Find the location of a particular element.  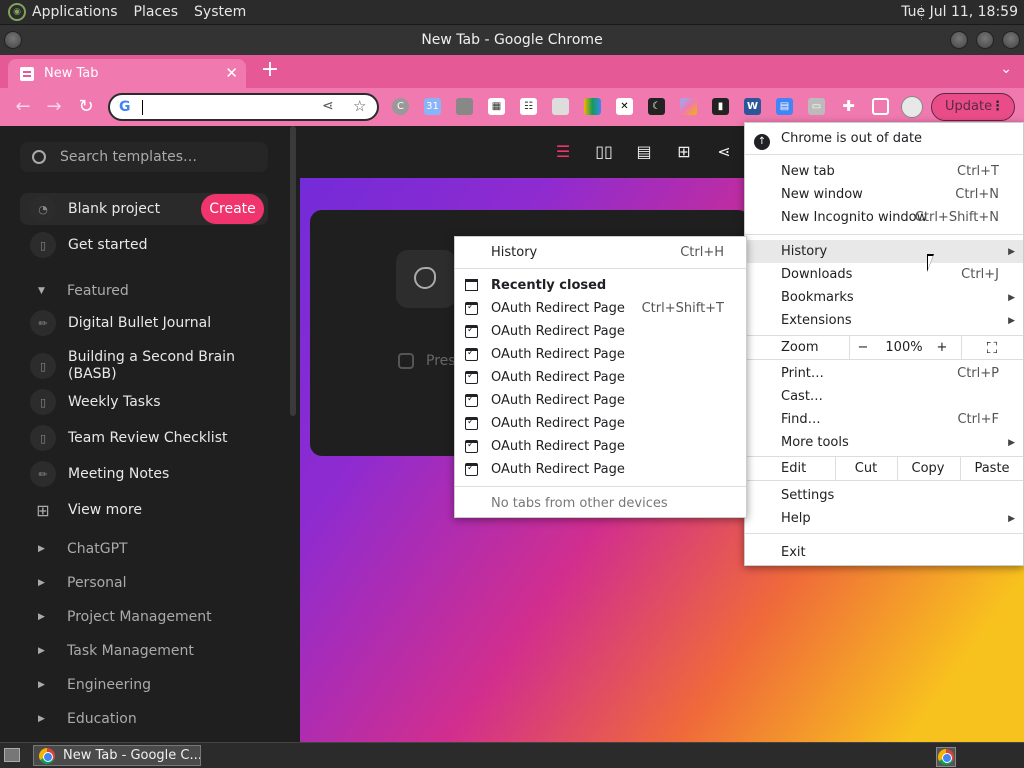

system-menu: System is located at coordinates (220, 12).